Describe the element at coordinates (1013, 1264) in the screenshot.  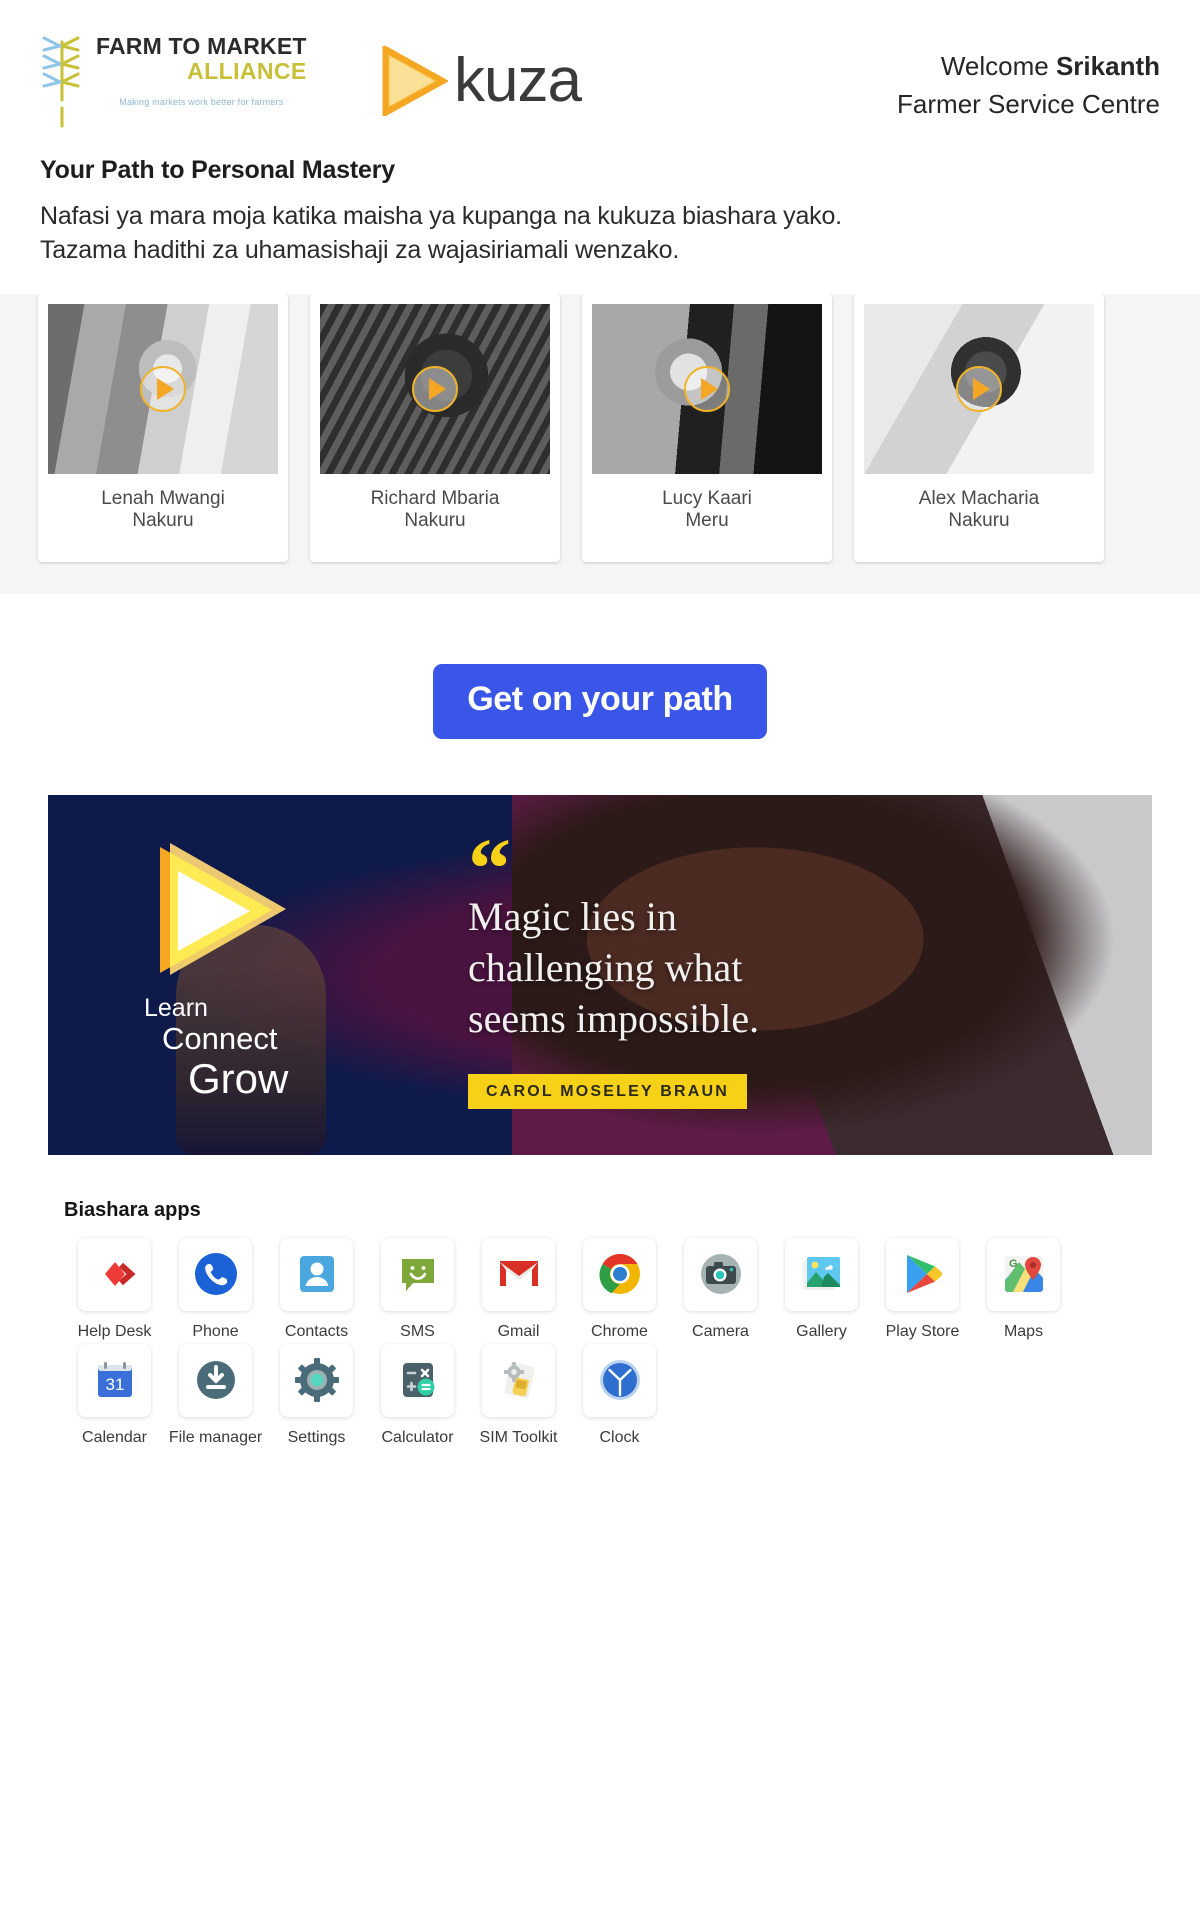
I see `svg-text: G` at that location.